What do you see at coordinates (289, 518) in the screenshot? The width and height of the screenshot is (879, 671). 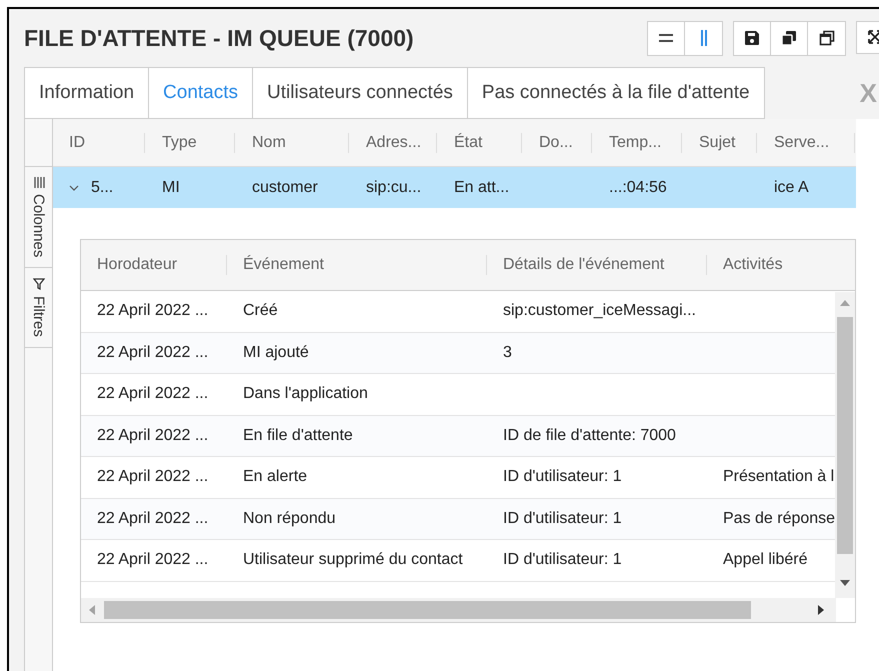 I see `table-cell-text: Non répondu` at bounding box center [289, 518].